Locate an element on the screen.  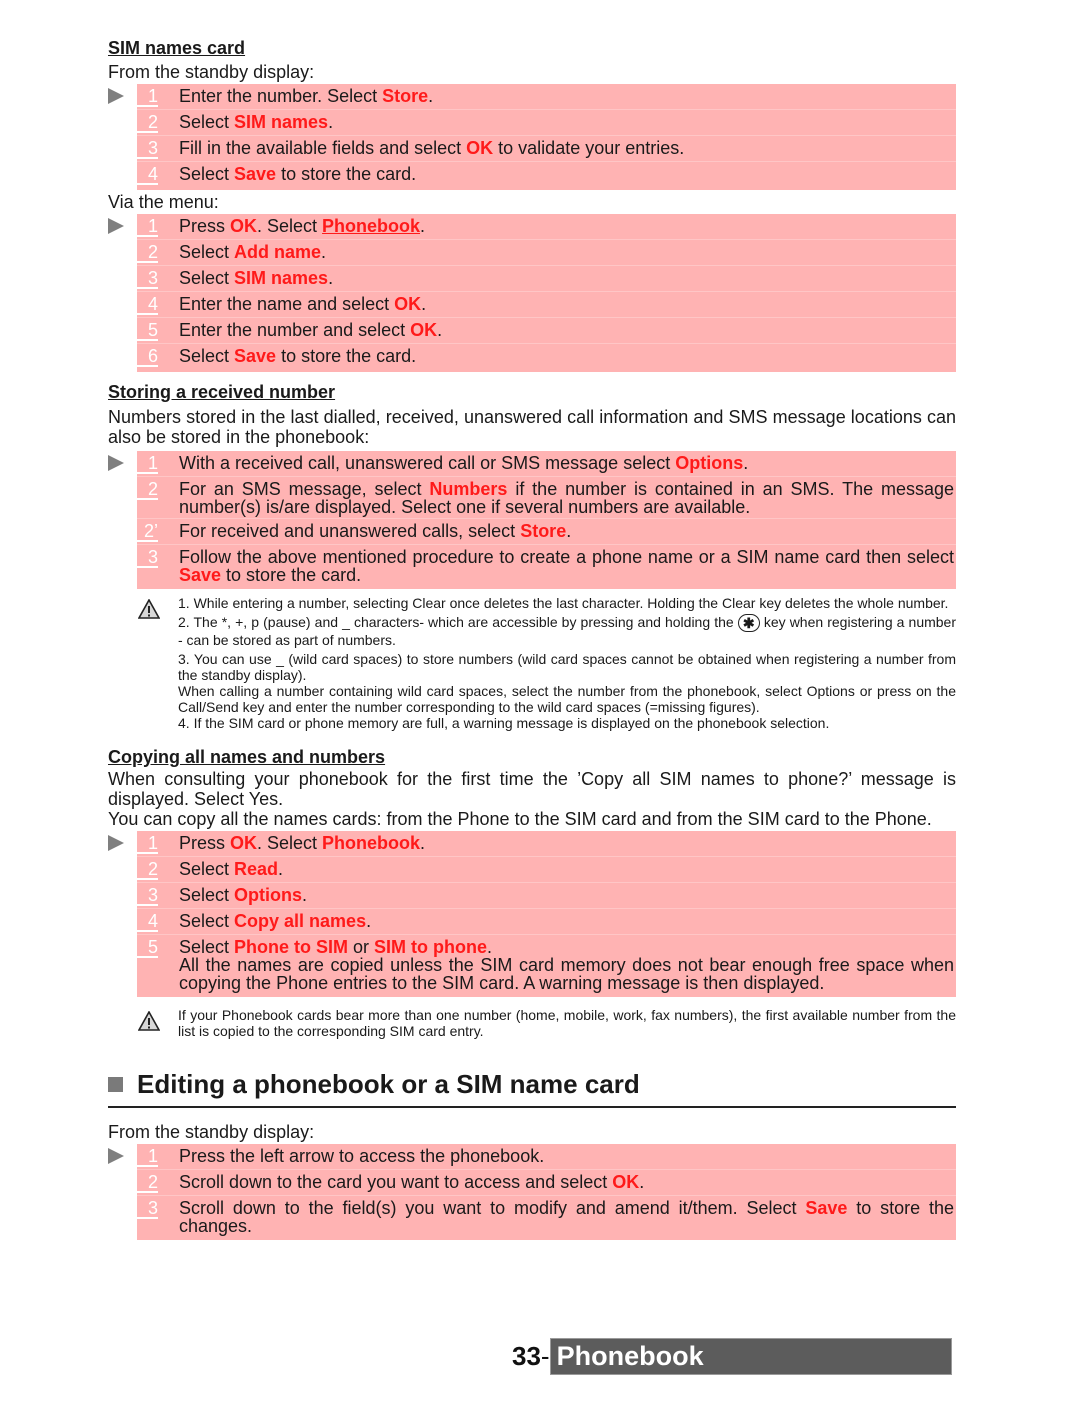
step-text: Enter the number and select OK. is located at coordinates (311, 330).